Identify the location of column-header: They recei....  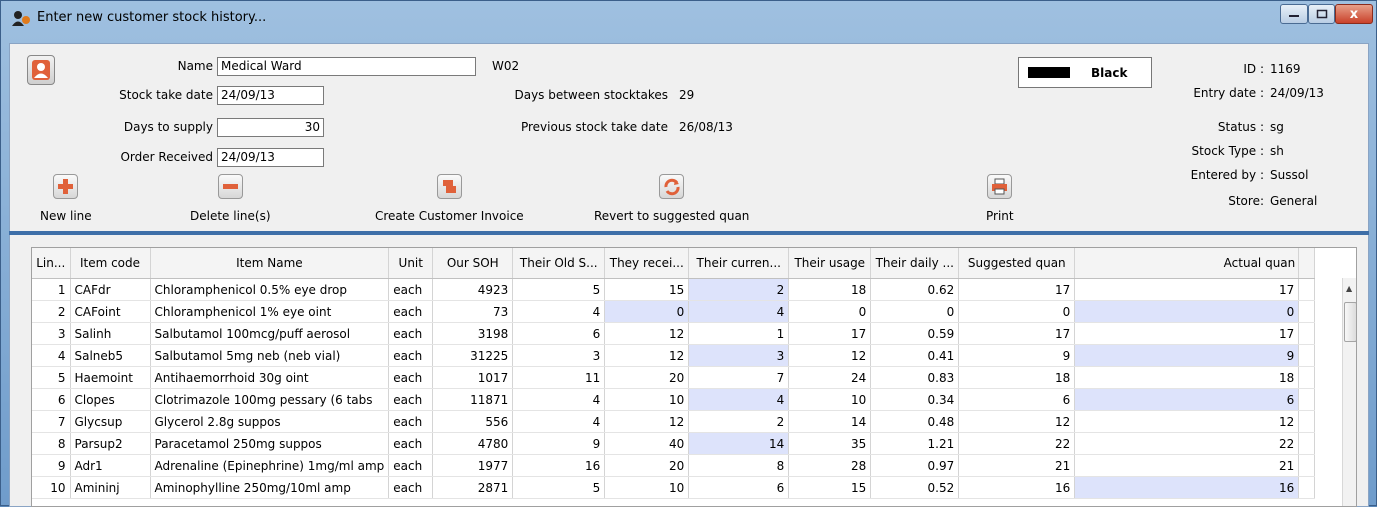
(647, 263).